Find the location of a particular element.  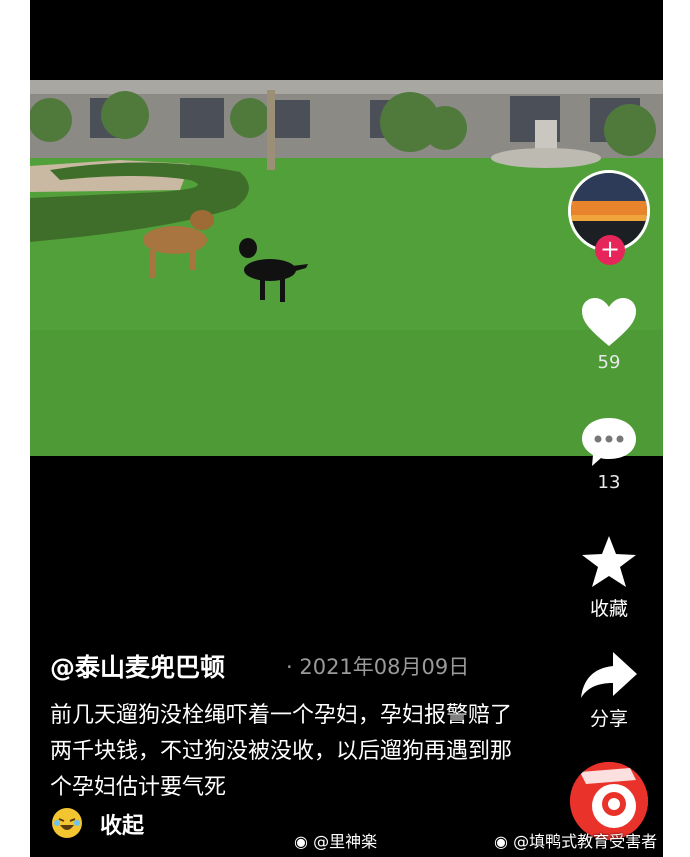

like-button: 59 is located at coordinates (609, 334).